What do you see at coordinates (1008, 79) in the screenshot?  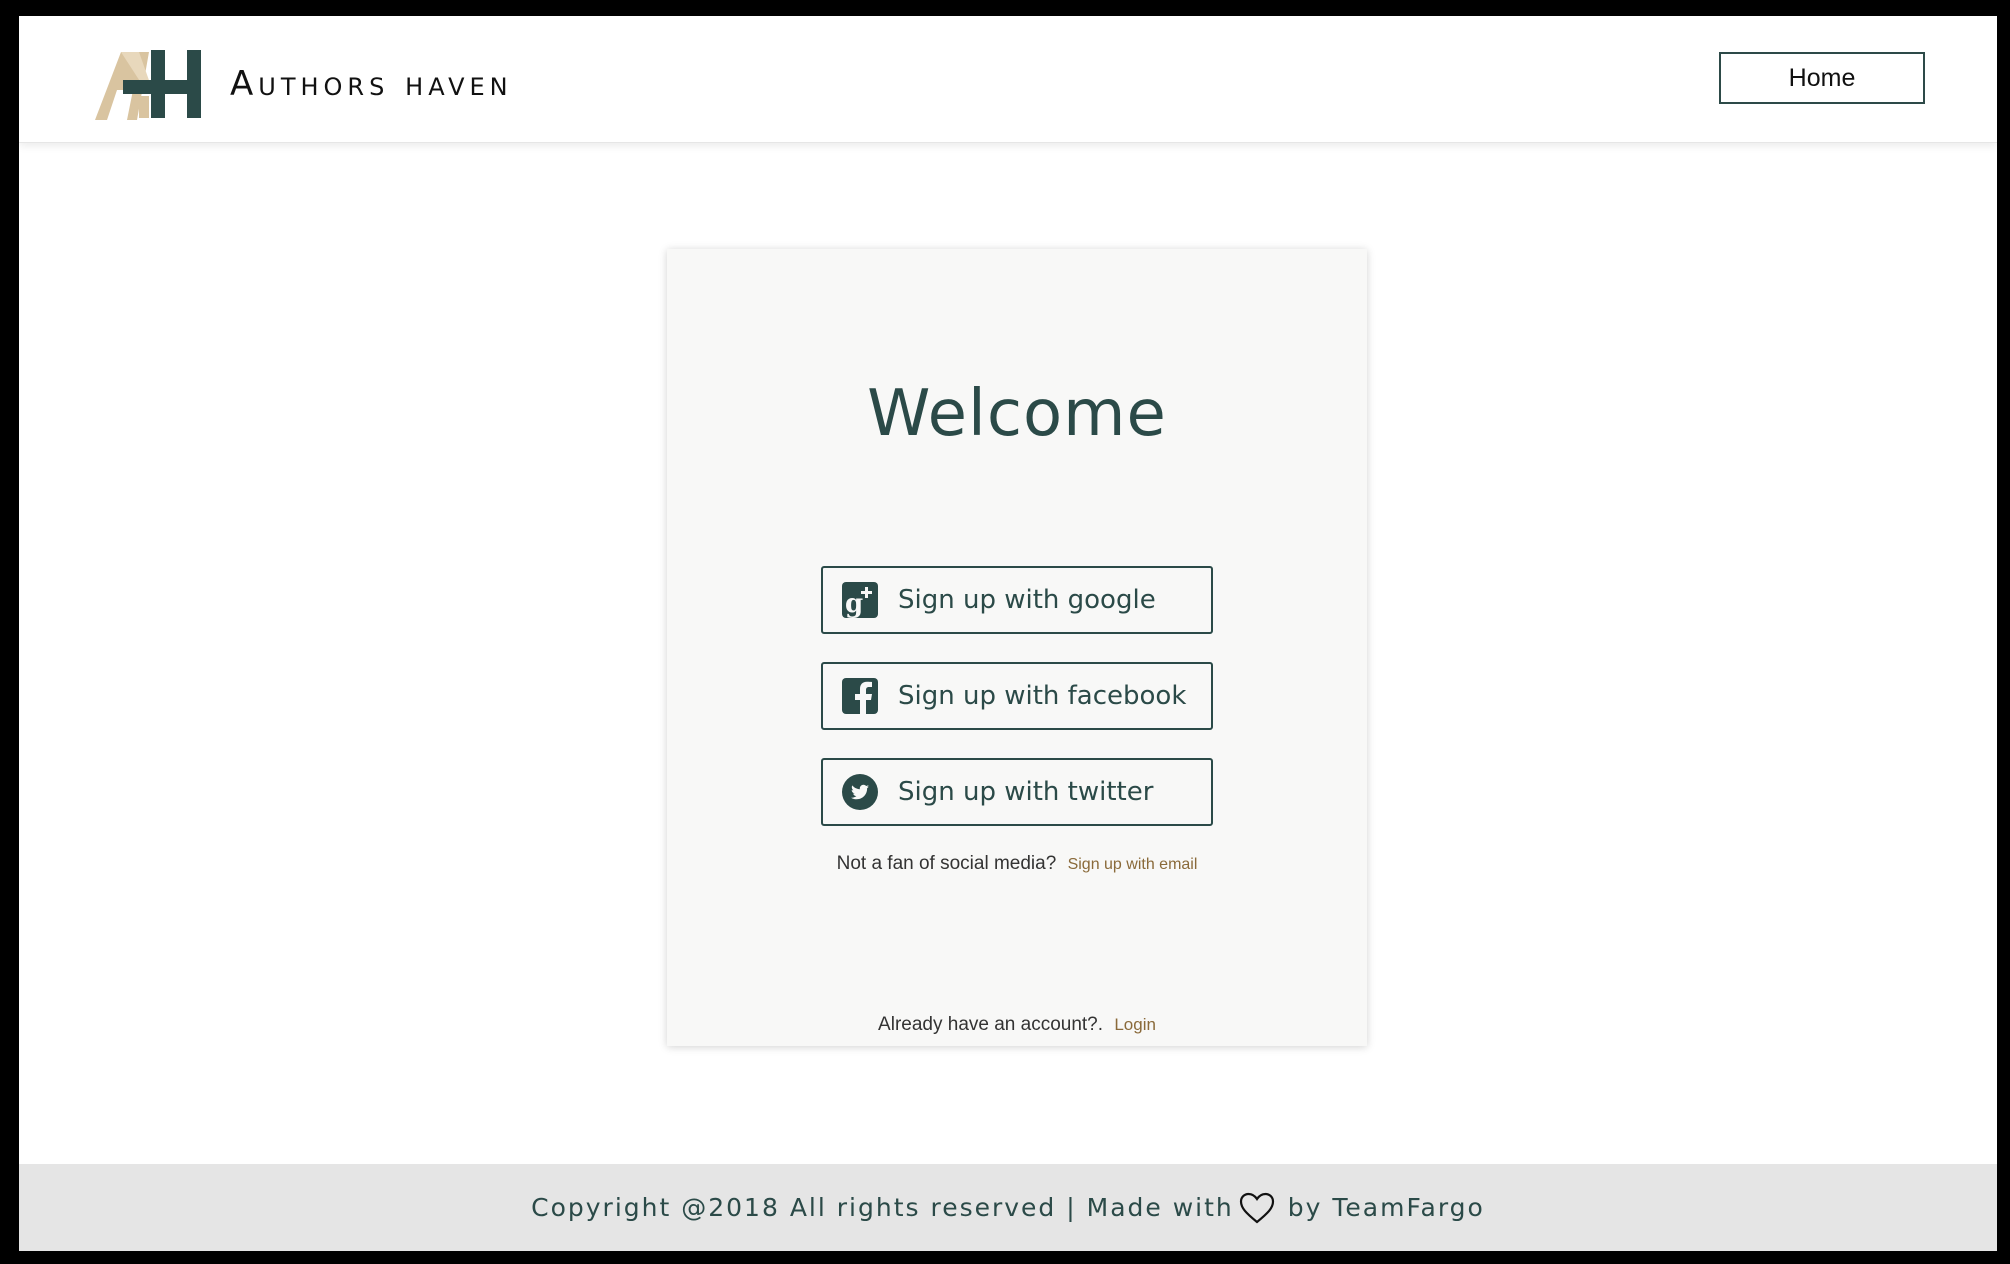 I see `header: Authors haven Home` at bounding box center [1008, 79].